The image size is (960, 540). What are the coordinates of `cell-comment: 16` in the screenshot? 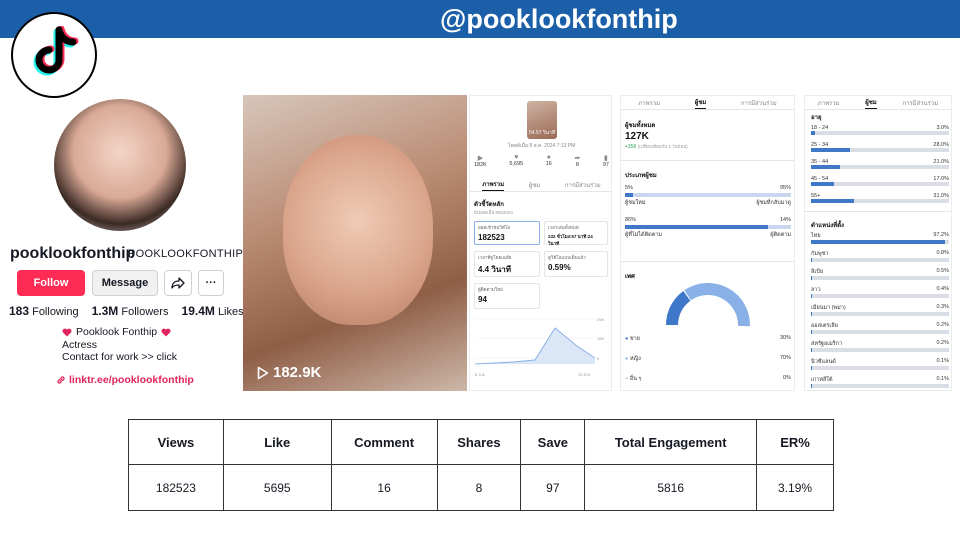 It's located at (384, 487).